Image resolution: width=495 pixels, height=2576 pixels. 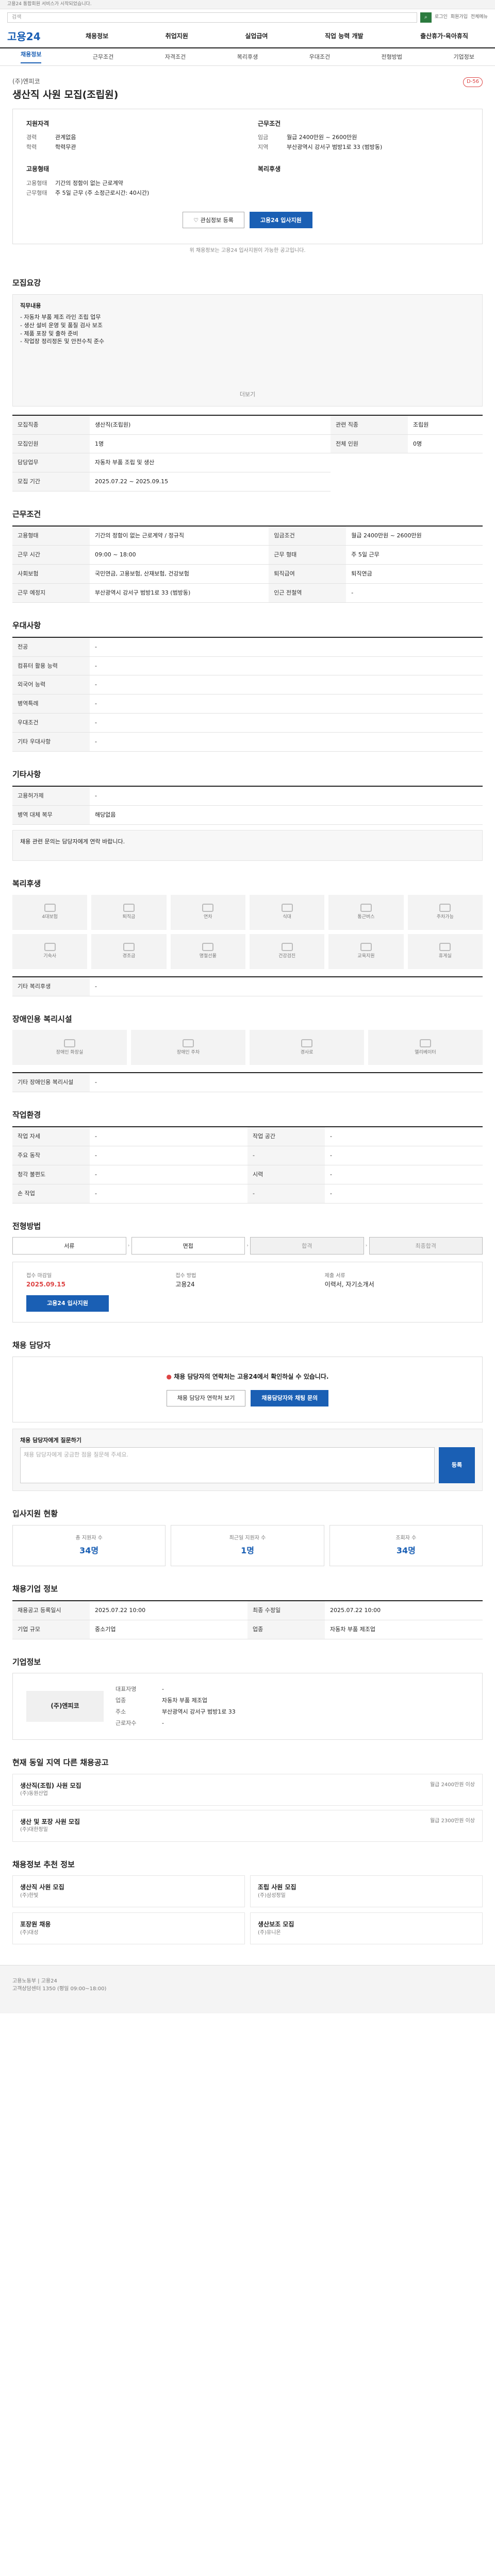 I want to click on tab-welfare: 복리후생, so click(x=247, y=57).